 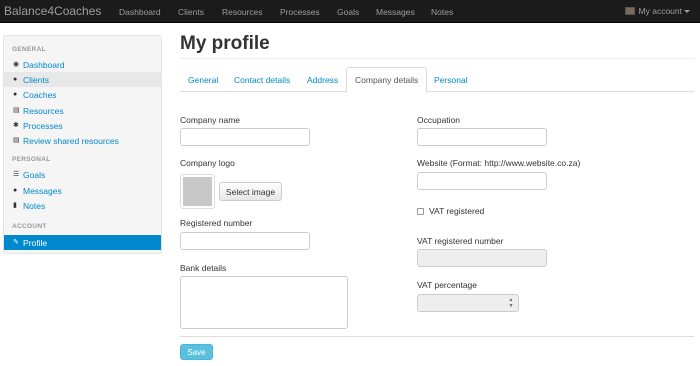 What do you see at coordinates (482, 137) in the screenshot?
I see `occupation-field` at bounding box center [482, 137].